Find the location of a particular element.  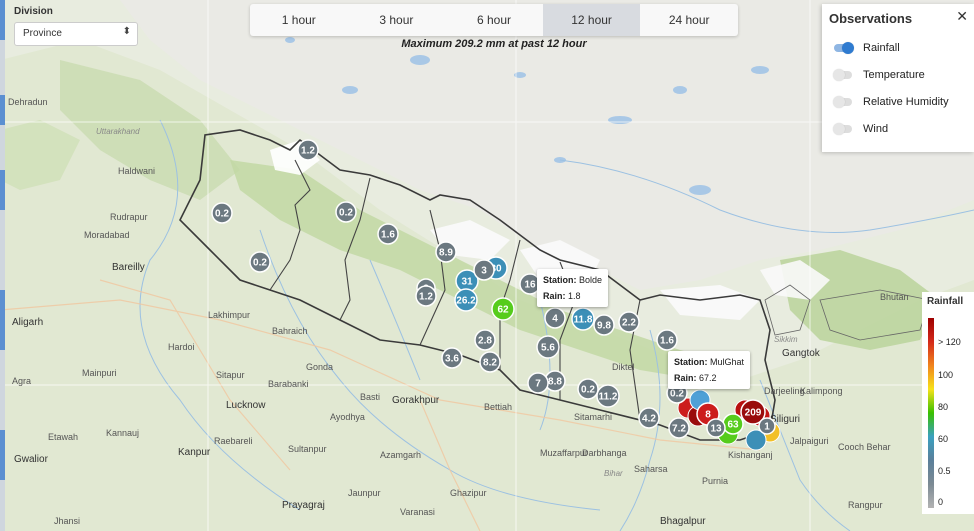

place-label: Gangtok is located at coordinates (801, 353).